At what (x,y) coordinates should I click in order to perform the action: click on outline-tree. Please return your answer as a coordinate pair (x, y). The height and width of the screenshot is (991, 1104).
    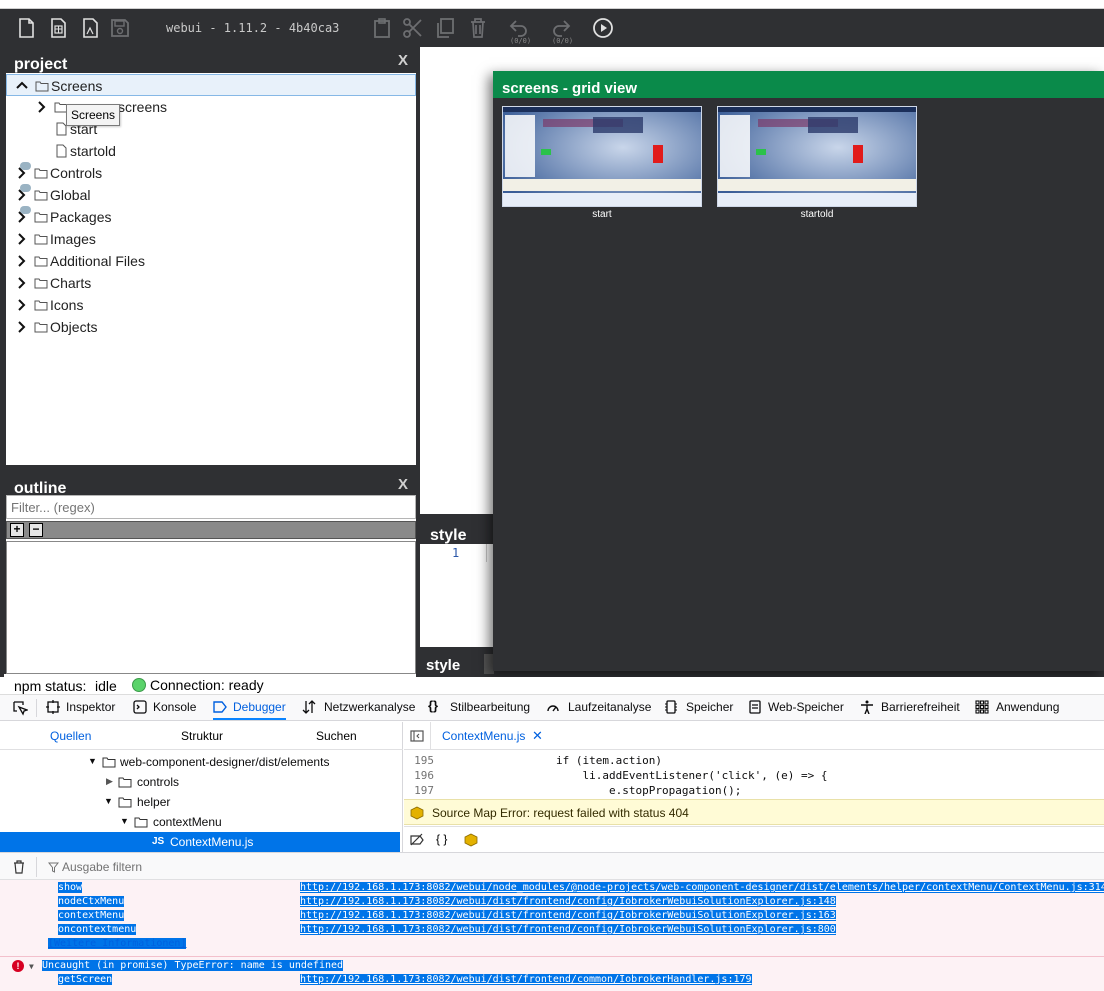
    Looking at the image, I should click on (211, 607).